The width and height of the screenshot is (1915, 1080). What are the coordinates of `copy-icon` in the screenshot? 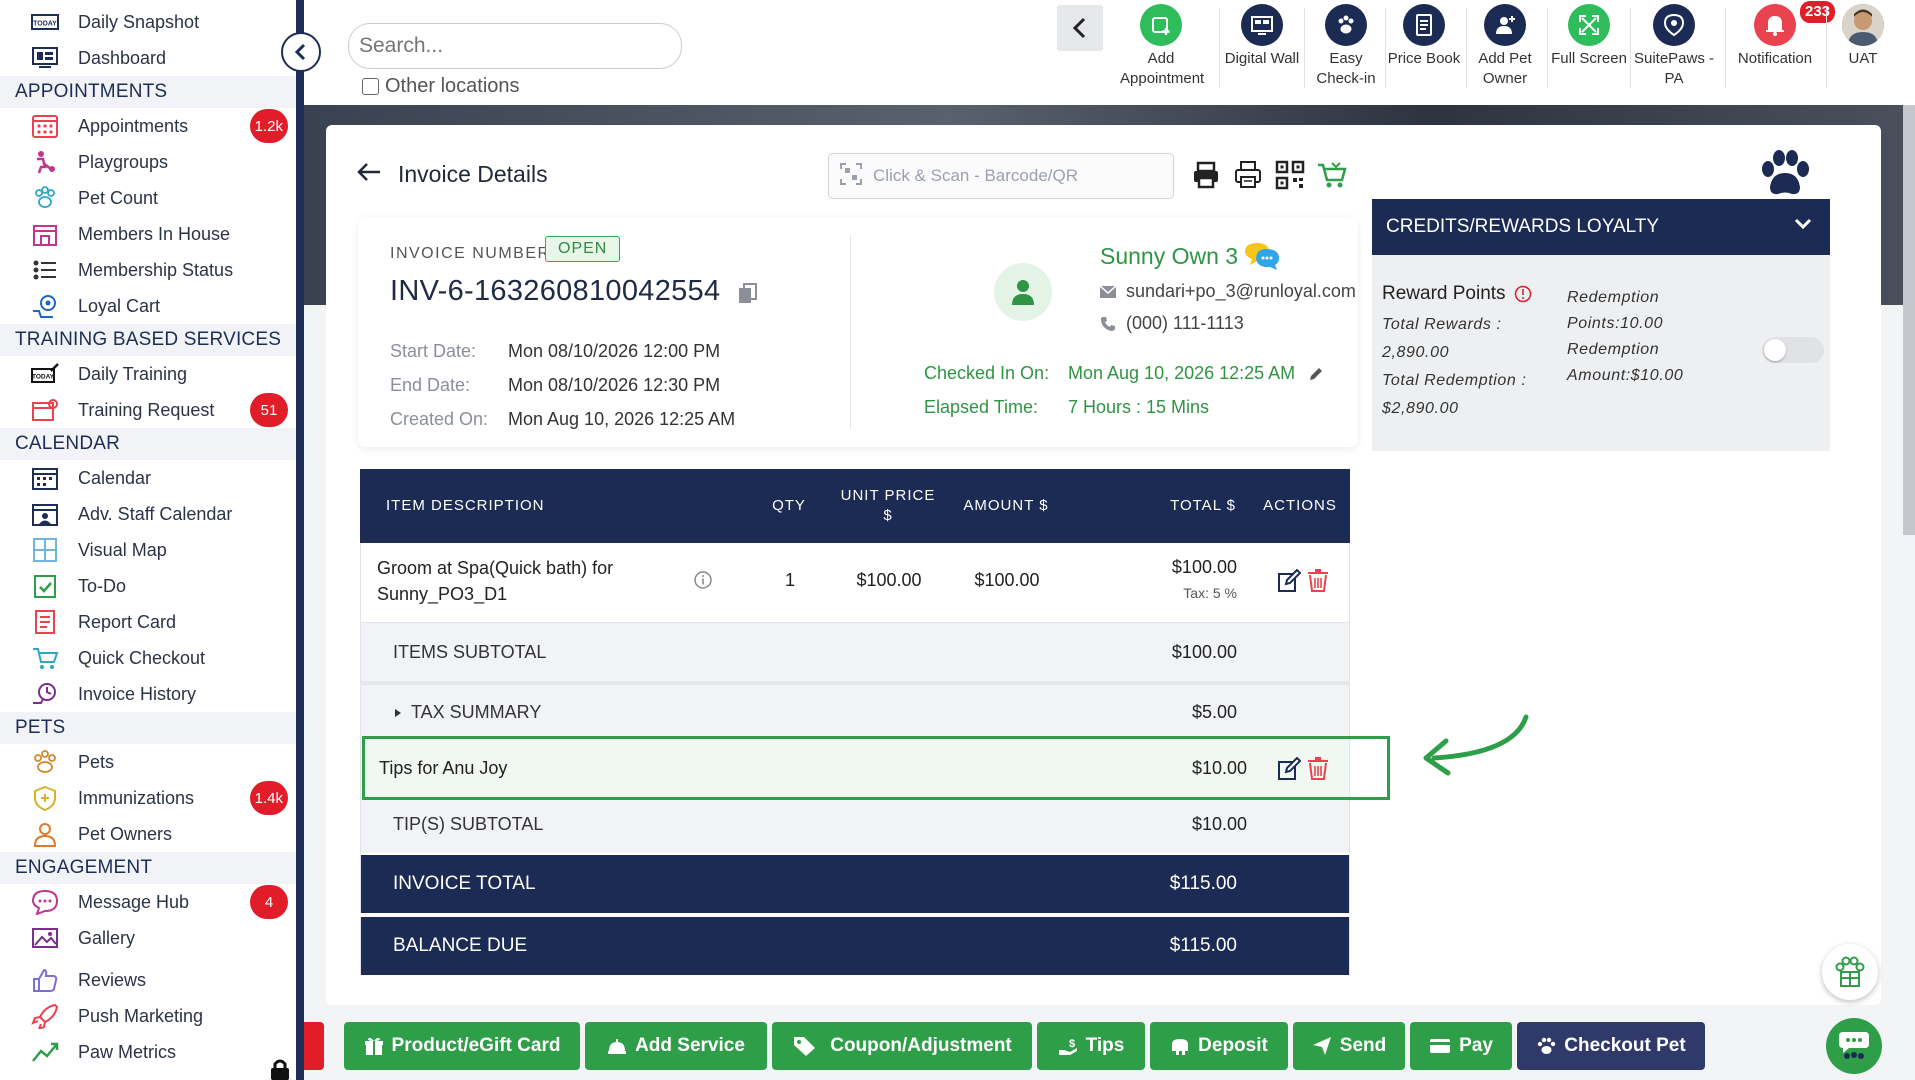 It's located at (748, 296).